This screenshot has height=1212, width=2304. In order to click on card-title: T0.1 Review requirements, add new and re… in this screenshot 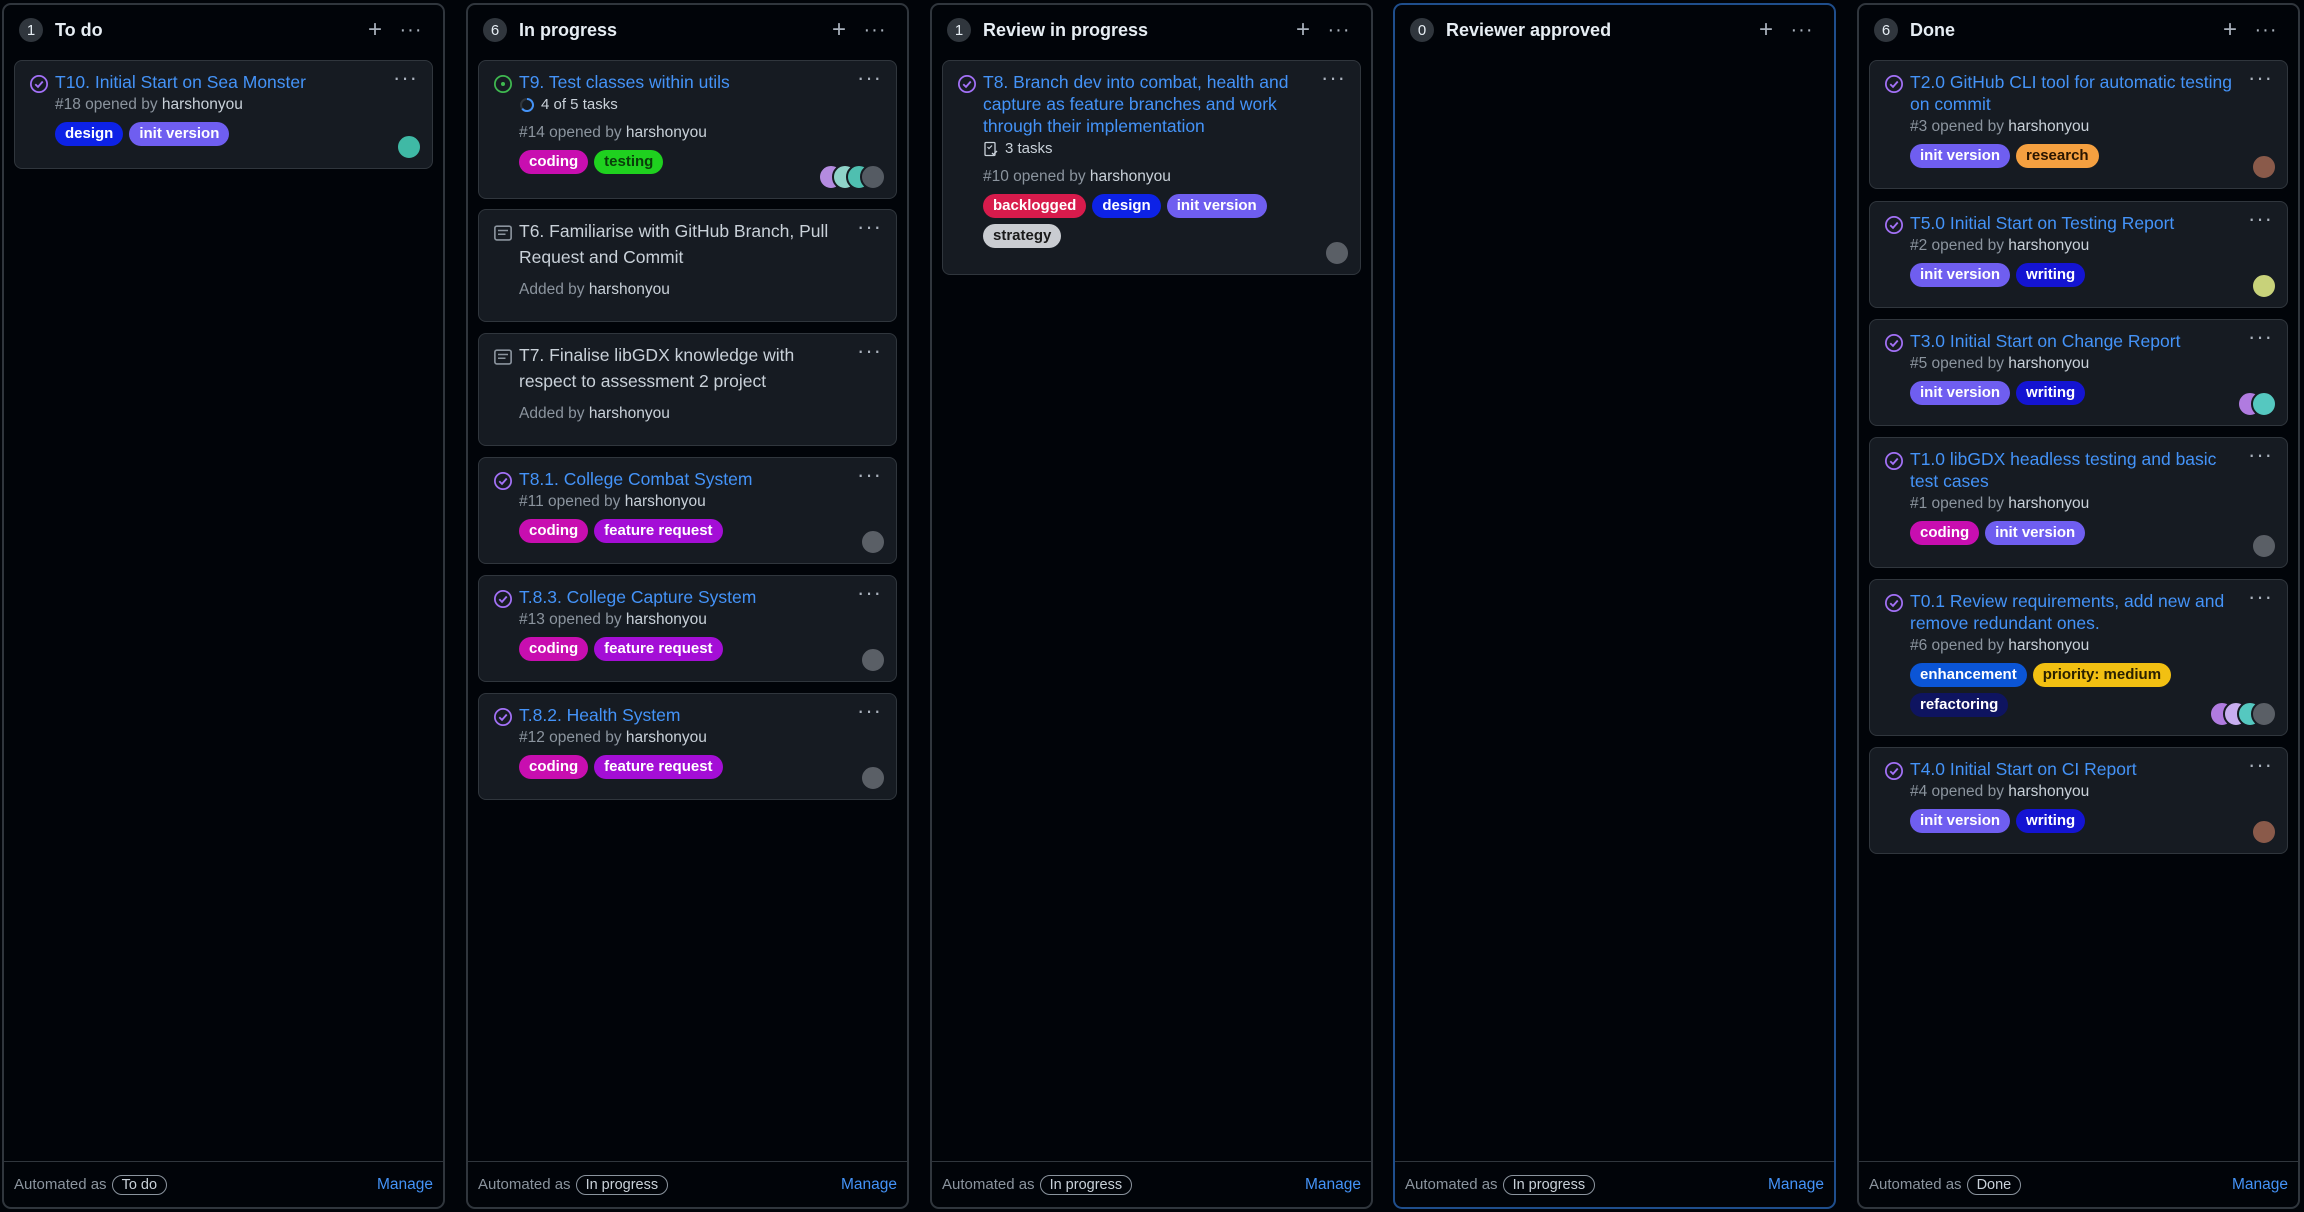, I will do `click(2071, 612)`.